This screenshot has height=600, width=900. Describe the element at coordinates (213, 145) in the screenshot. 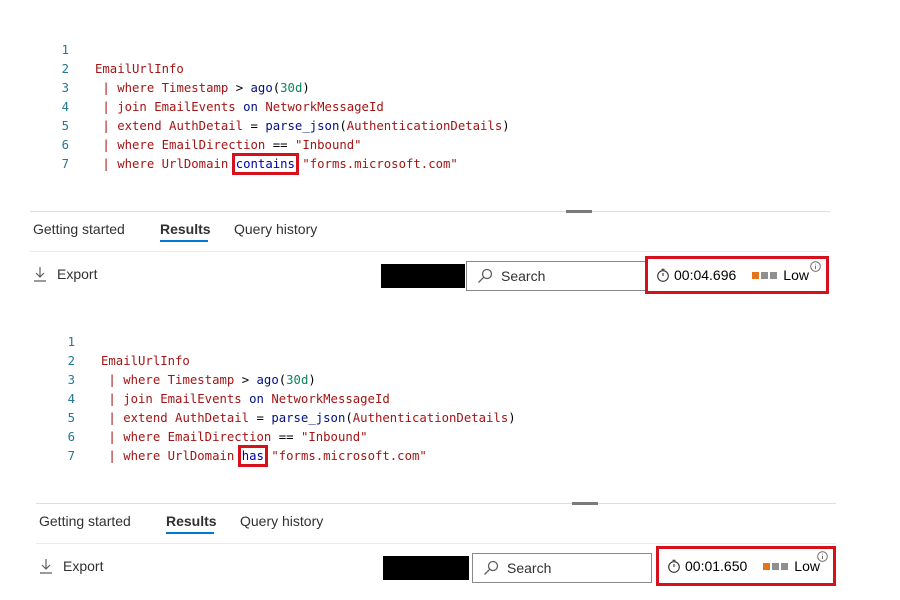

I see `field: EmailDirection` at that location.